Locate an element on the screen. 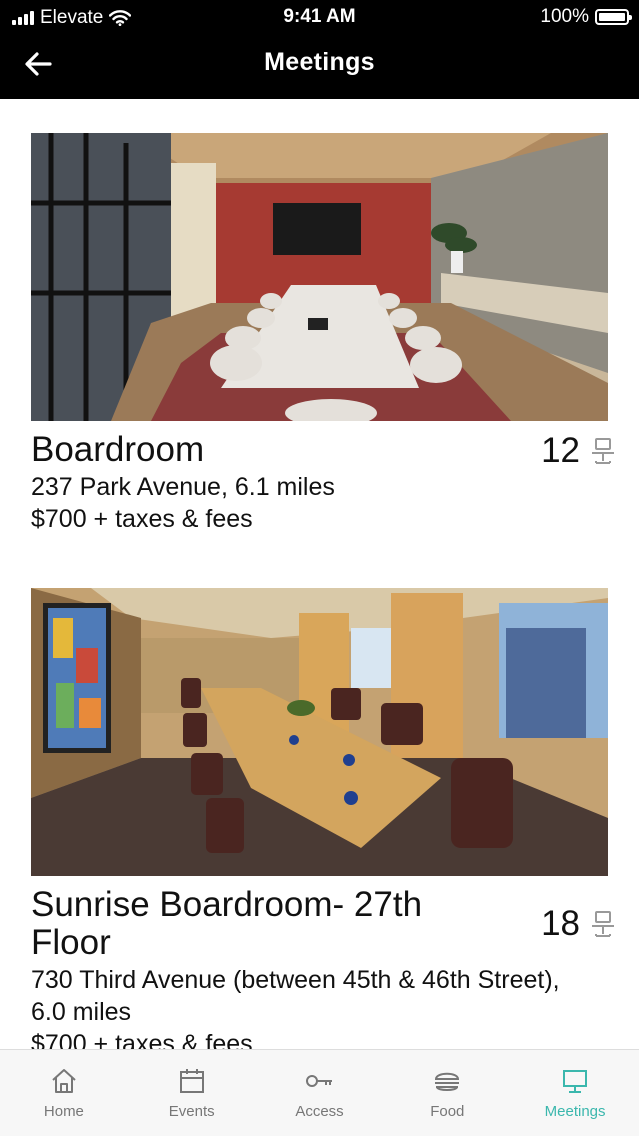  app-header: Elevate 9:41 AM 100% Meetings is located at coordinates (319, 49).